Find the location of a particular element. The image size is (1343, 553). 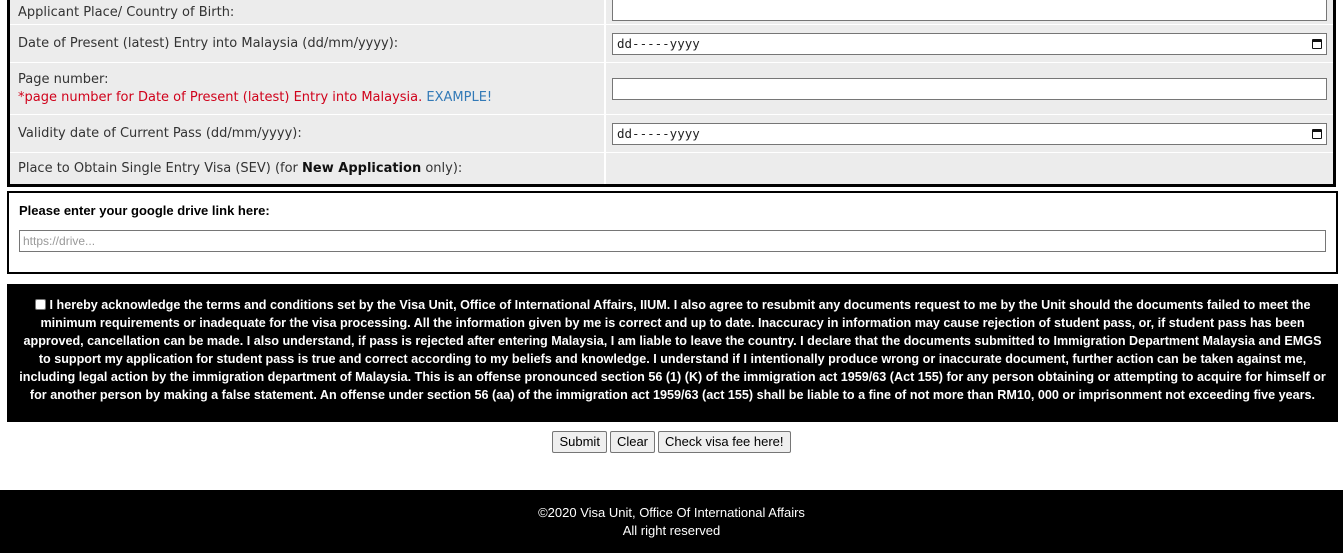

drive-link-input is located at coordinates (672, 241).